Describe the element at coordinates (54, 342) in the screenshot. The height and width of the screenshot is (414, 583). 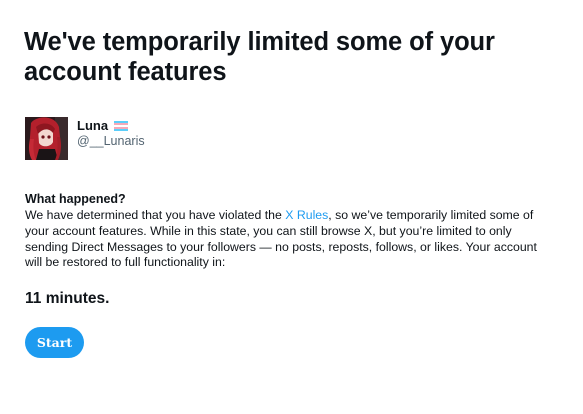
I see `start-button: Start` at that location.